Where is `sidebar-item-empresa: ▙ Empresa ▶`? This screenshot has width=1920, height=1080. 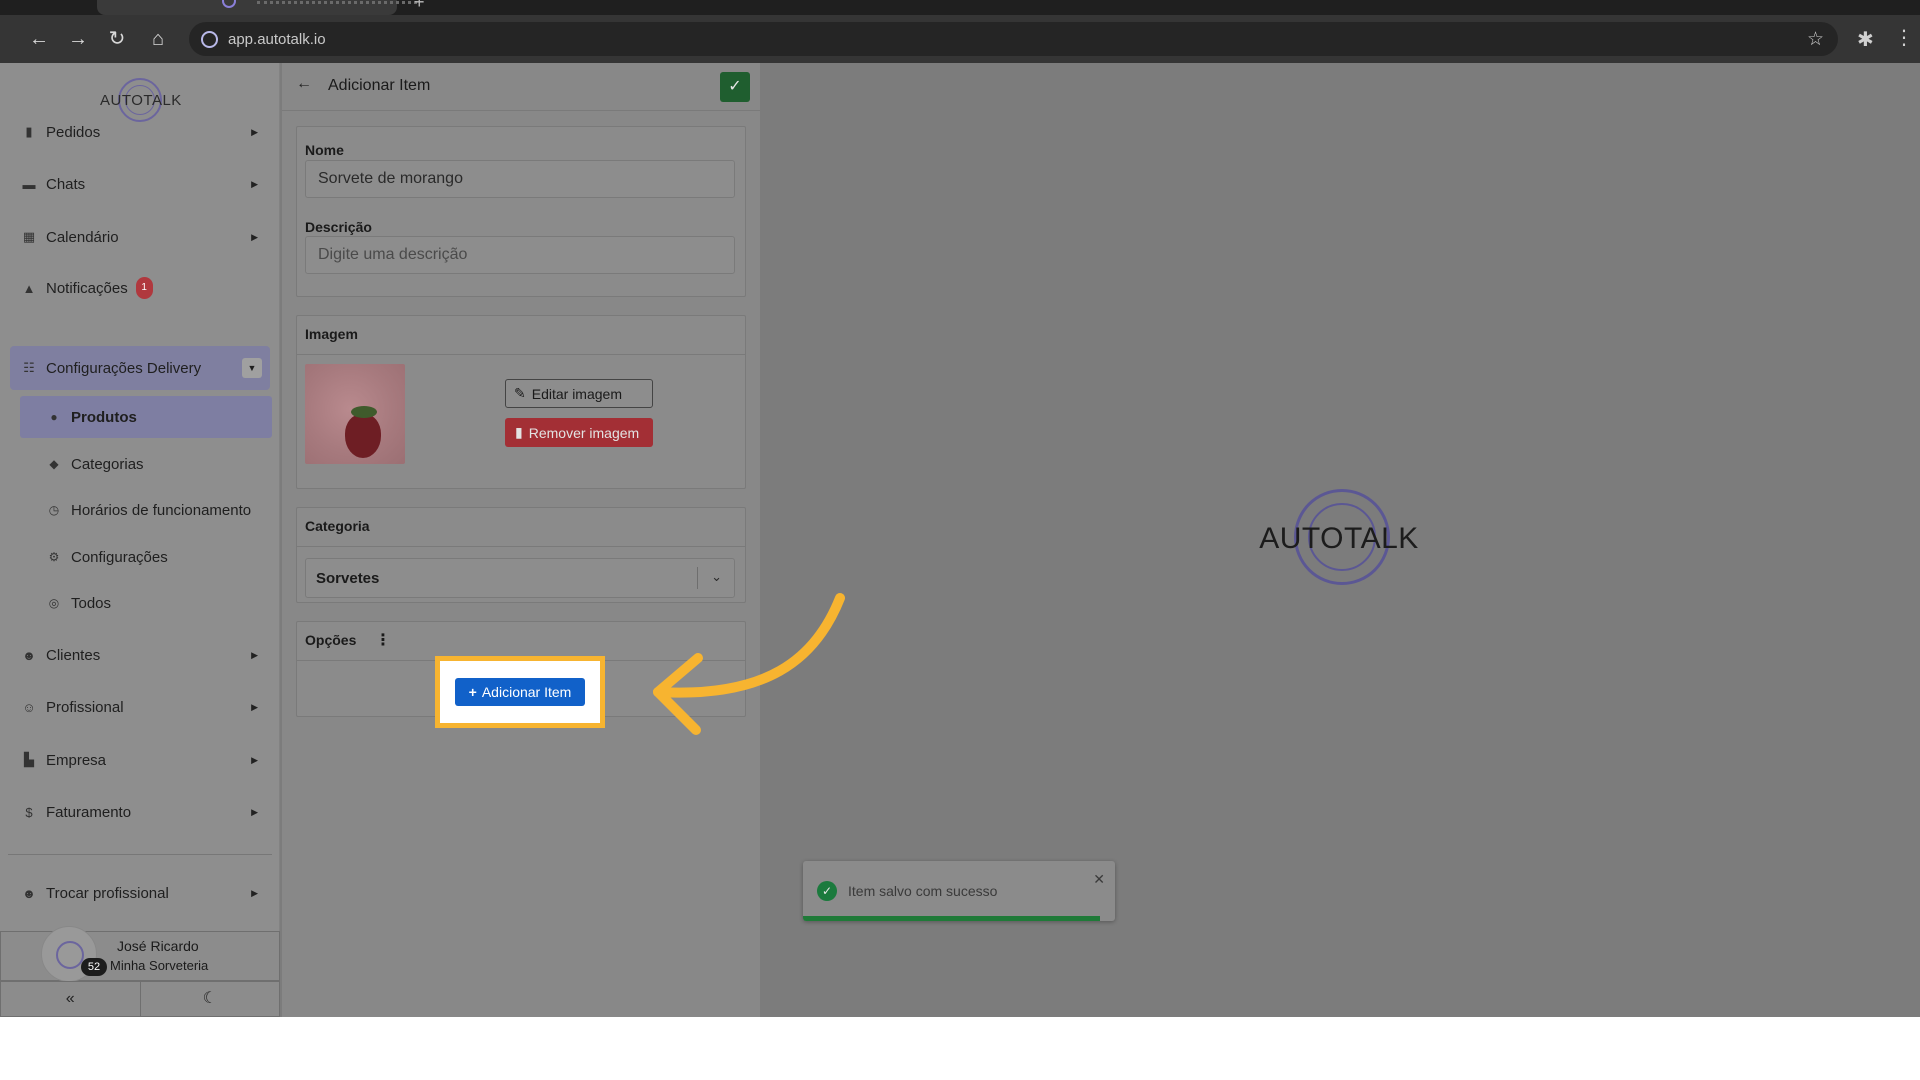
sidebar-item-empresa: ▙ Empresa ▶ is located at coordinates (140, 760).